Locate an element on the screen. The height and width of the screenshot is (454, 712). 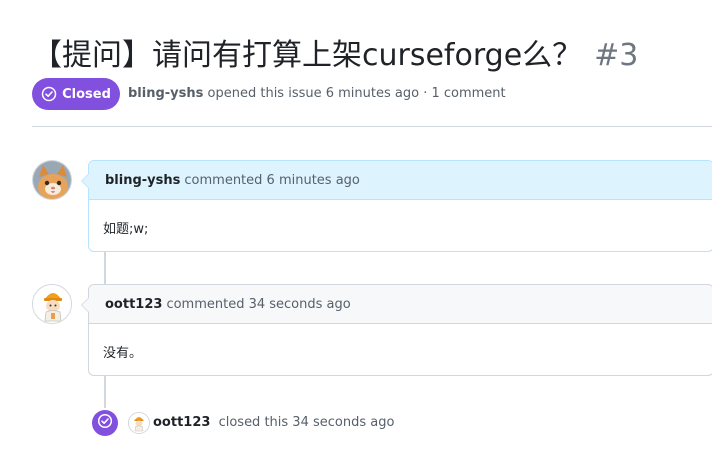
comment-author-link: oott123 is located at coordinates (133, 304).